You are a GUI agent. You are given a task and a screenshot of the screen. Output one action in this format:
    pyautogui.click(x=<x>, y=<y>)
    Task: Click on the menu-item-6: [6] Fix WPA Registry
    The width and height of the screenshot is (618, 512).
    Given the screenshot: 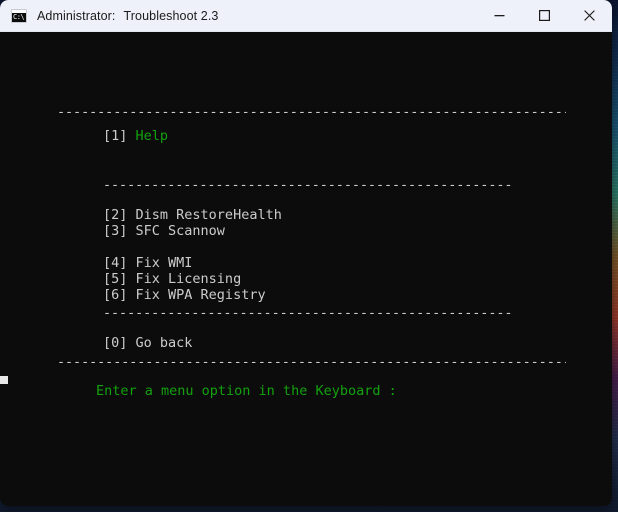 What is the action you would take?
    pyautogui.click(x=184, y=295)
    